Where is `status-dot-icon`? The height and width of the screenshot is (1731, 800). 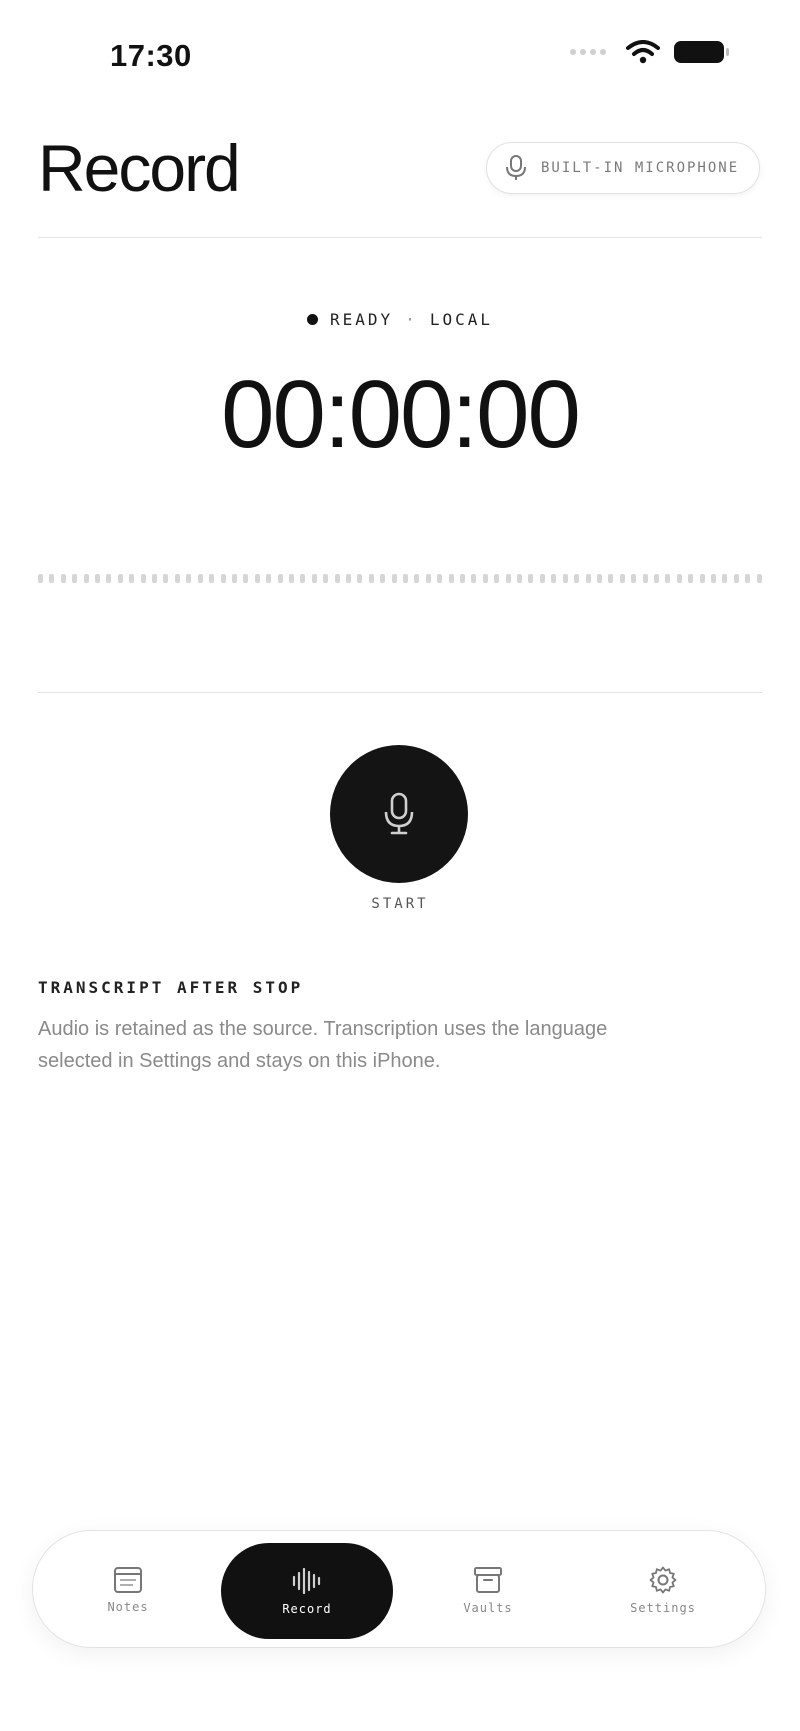
status-dot-icon is located at coordinates (312, 319).